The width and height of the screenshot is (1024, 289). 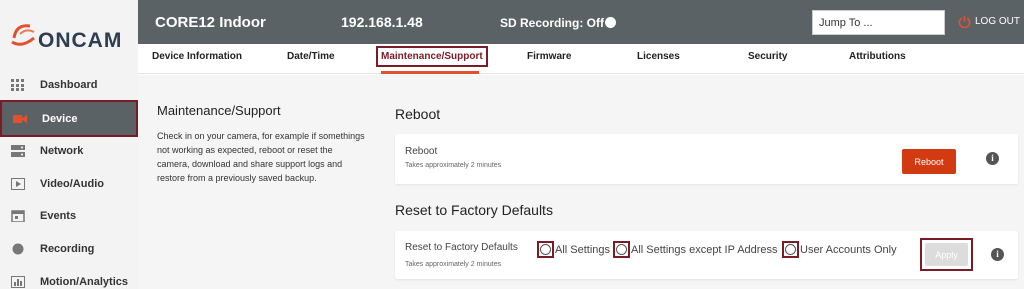 What do you see at coordinates (18, 215) in the screenshot?
I see `calendar-icon` at bounding box center [18, 215].